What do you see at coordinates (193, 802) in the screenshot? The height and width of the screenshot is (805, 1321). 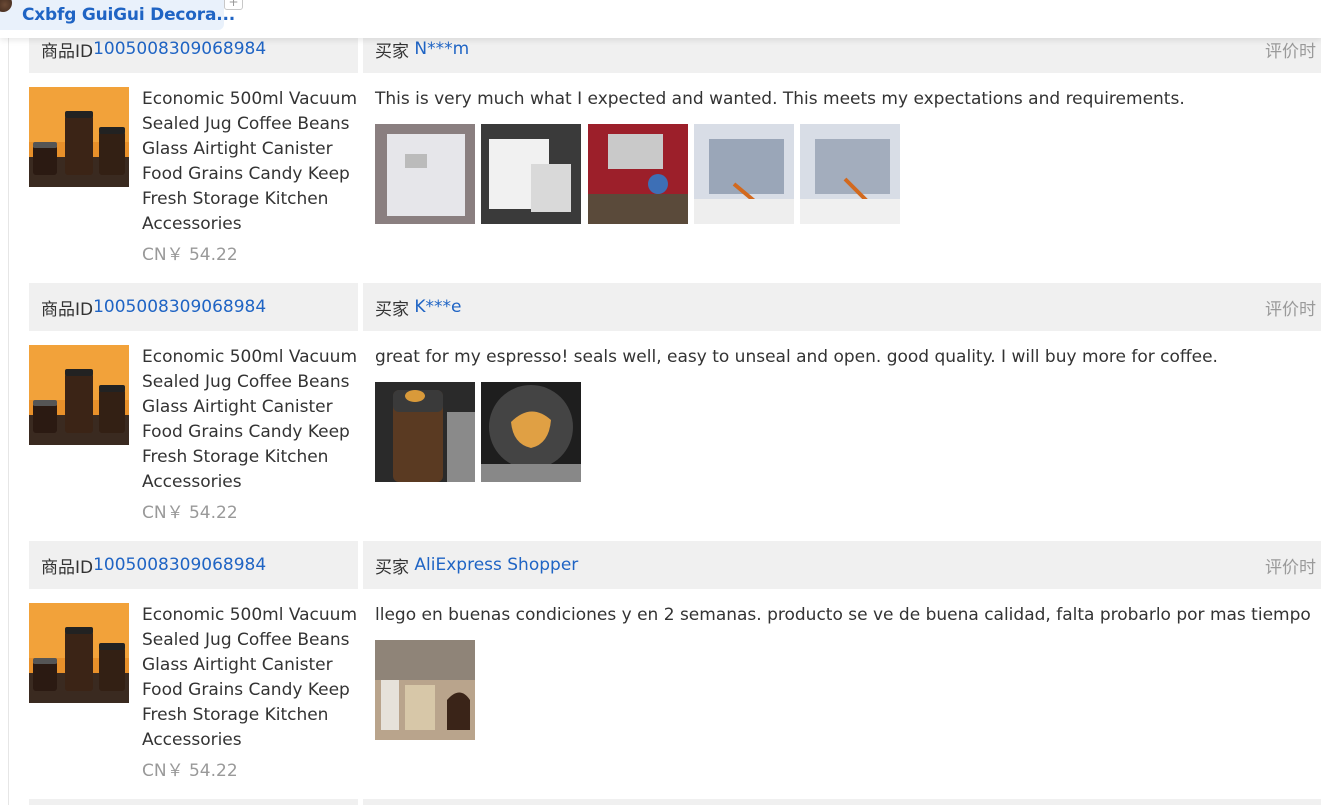 I see `product-id-header` at bounding box center [193, 802].